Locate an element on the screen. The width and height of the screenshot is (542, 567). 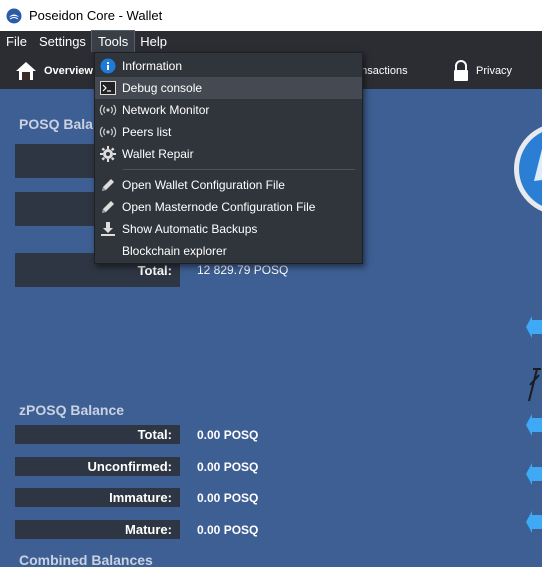
tab-overview: Overview is located at coordinates (53, 70).